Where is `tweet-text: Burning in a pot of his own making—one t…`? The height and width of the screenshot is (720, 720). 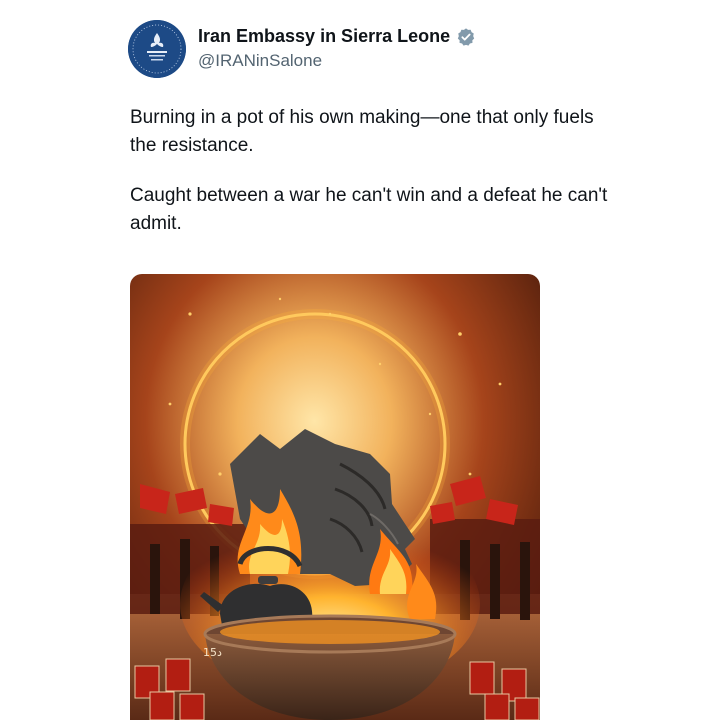 tweet-text: Burning in a pot of his own making—one t… is located at coordinates (370, 171).